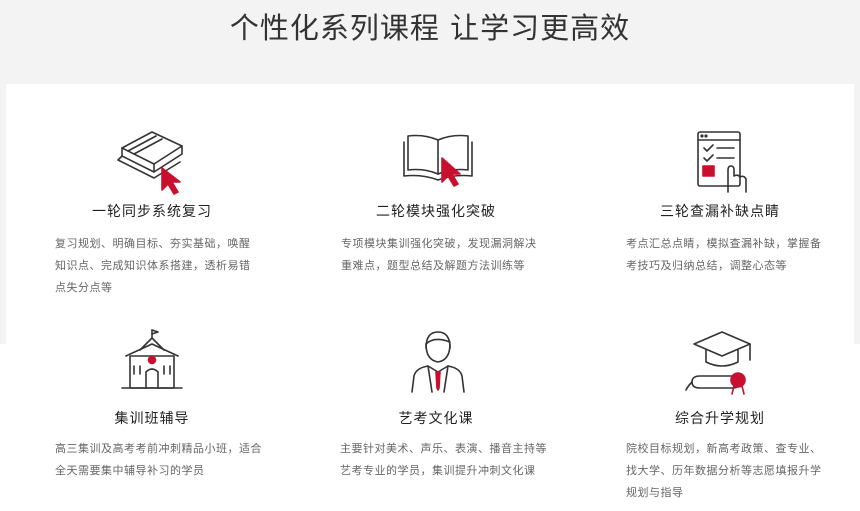 This screenshot has width=860, height=511. Describe the element at coordinates (722, 361) in the screenshot. I see `graduation-icon` at that location.